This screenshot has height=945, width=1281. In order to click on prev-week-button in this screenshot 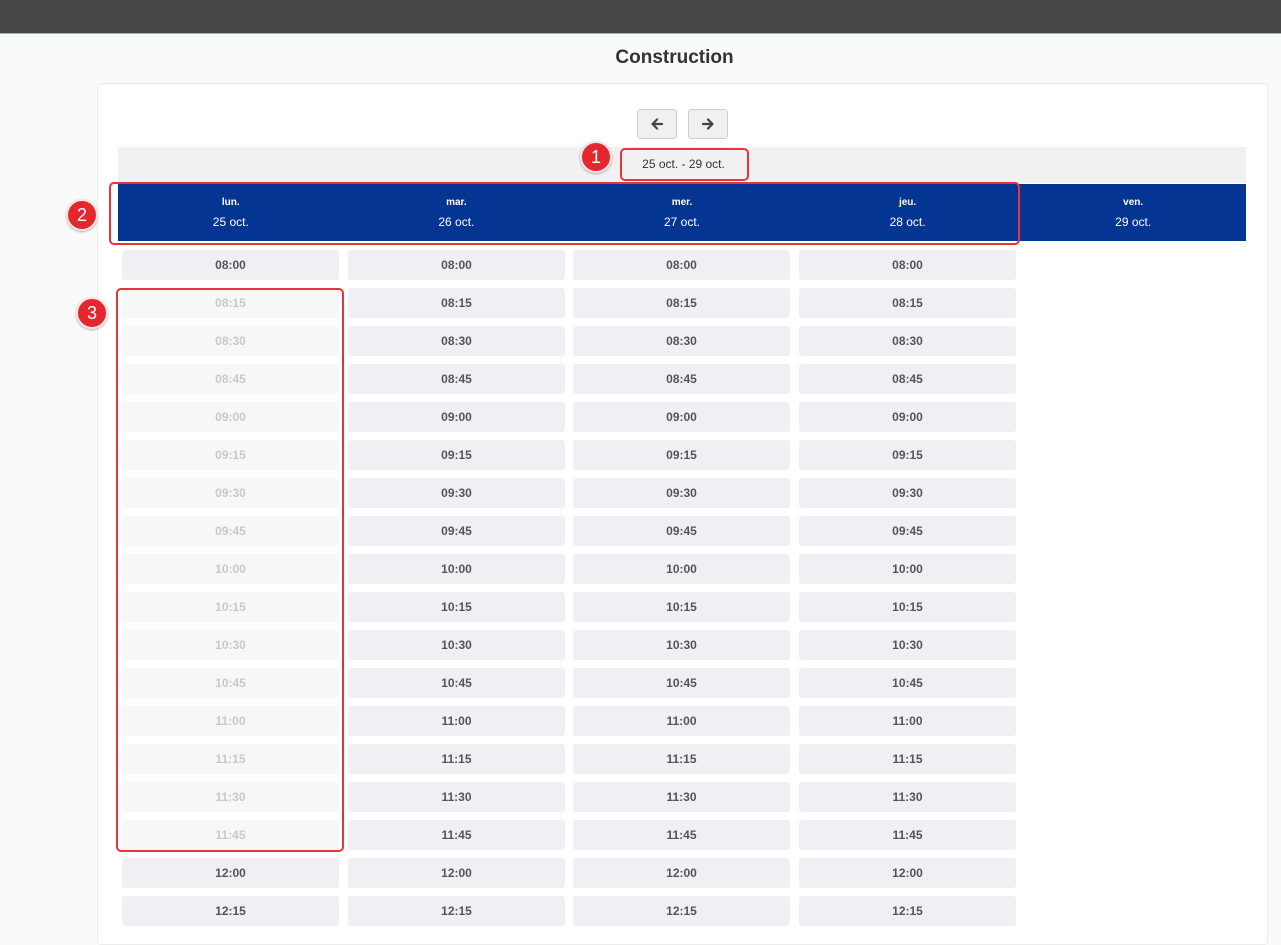, I will do `click(657, 124)`.